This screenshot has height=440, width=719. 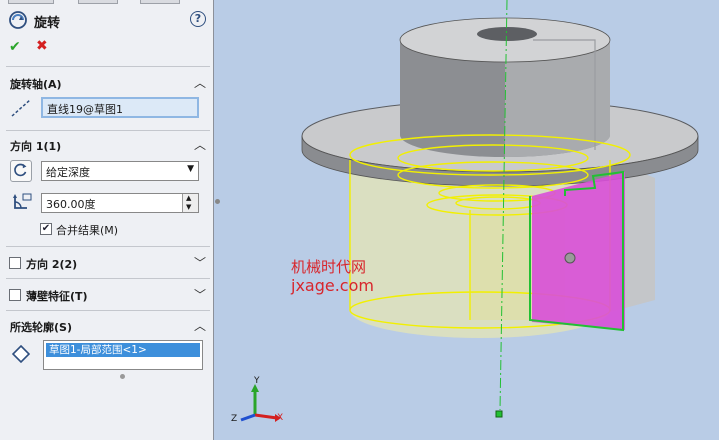 What do you see at coordinates (87, 230) in the screenshot?
I see `merge-result-label: 合并结果(M)` at bounding box center [87, 230].